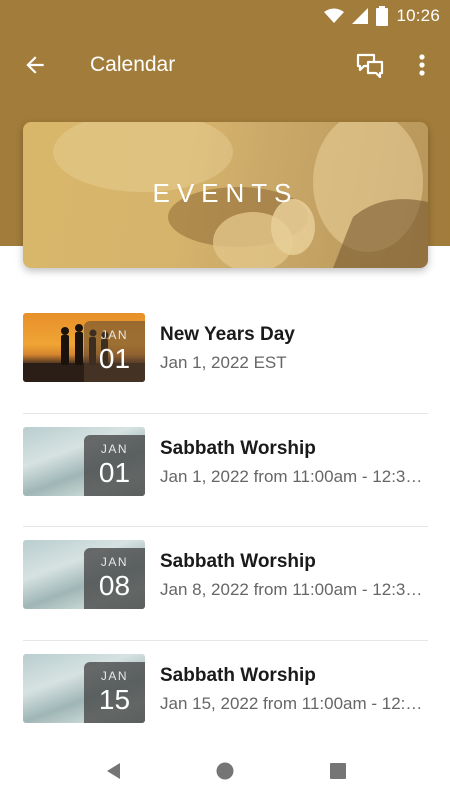  I want to click on back-arrow-icon, so click(35, 65).